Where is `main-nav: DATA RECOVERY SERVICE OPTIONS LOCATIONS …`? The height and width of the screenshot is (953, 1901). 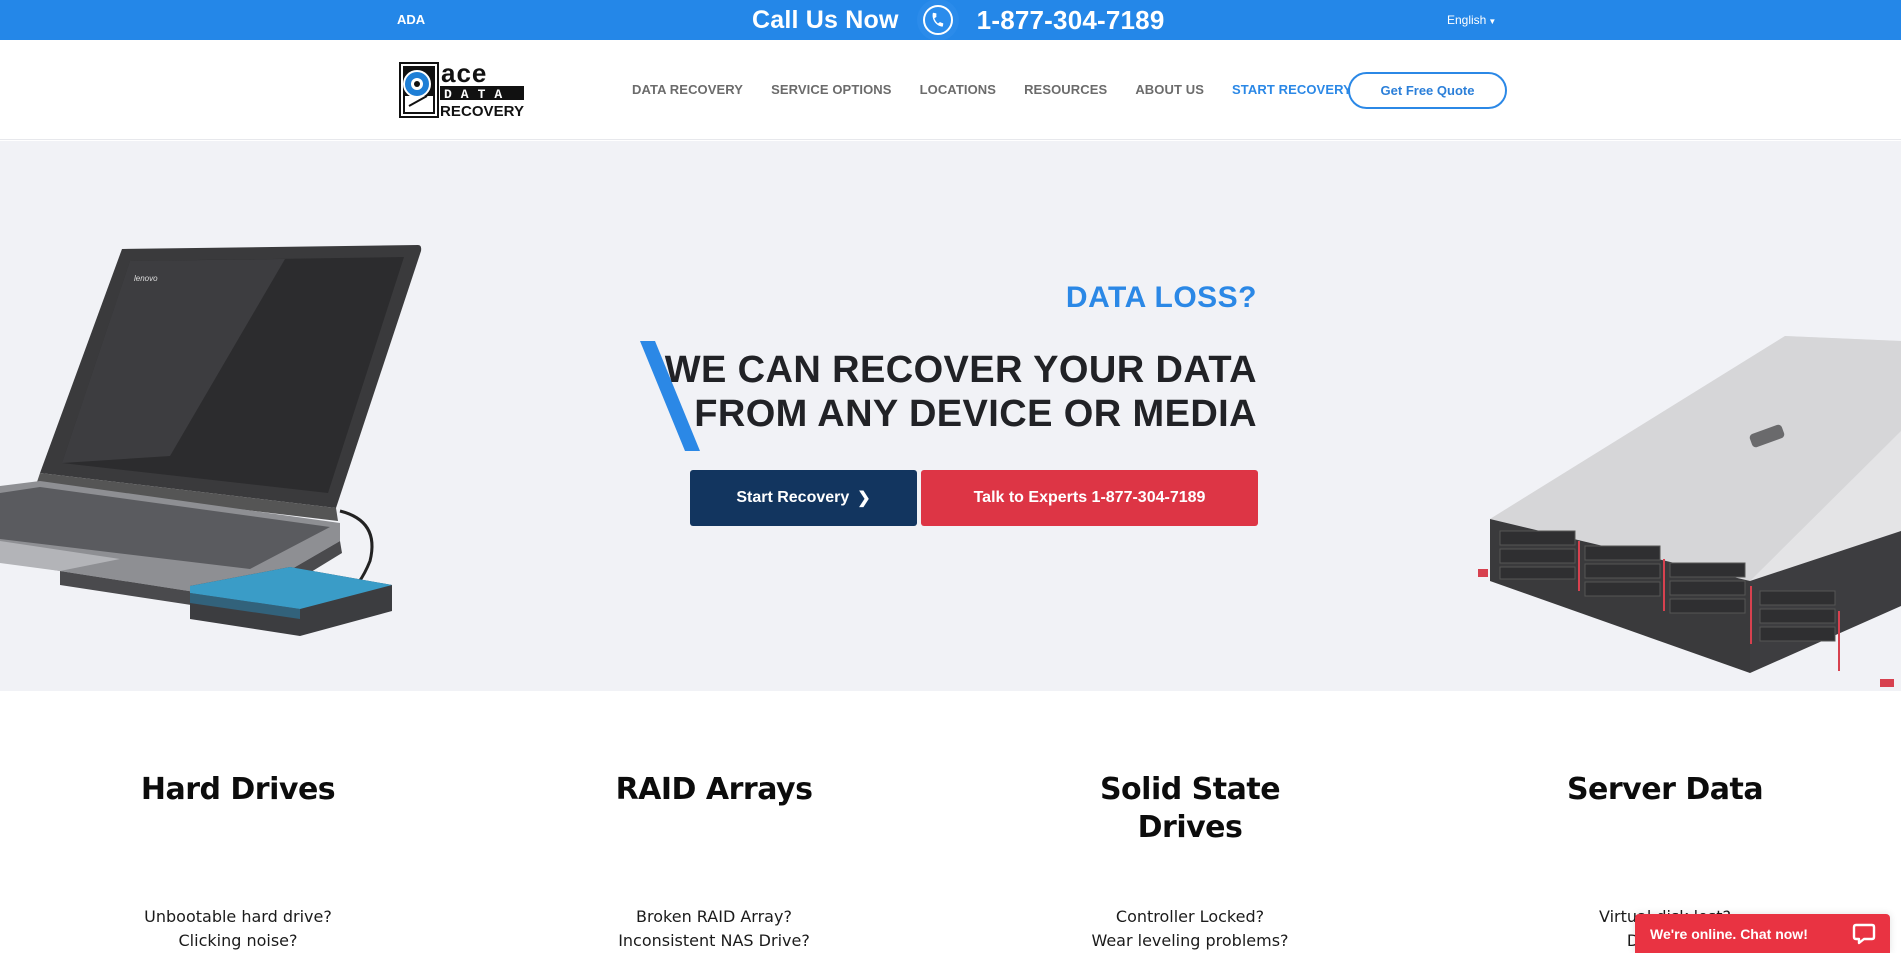 main-nav: DATA RECOVERY SERVICE OPTIONS LOCATIONS … is located at coordinates (1006, 89).